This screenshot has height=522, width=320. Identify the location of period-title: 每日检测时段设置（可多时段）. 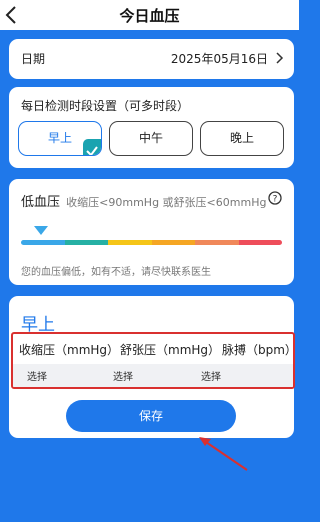
(105, 106).